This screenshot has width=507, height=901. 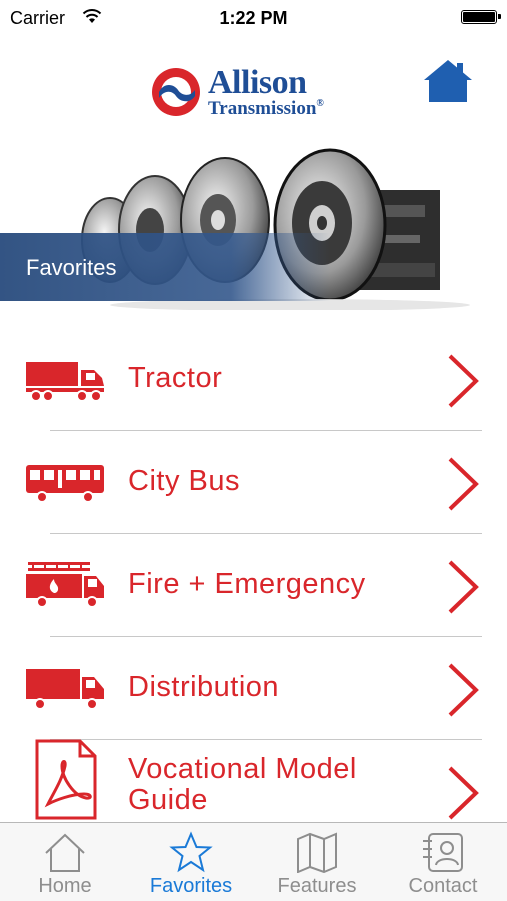 What do you see at coordinates (65, 484) in the screenshot?
I see `bus-icon` at bounding box center [65, 484].